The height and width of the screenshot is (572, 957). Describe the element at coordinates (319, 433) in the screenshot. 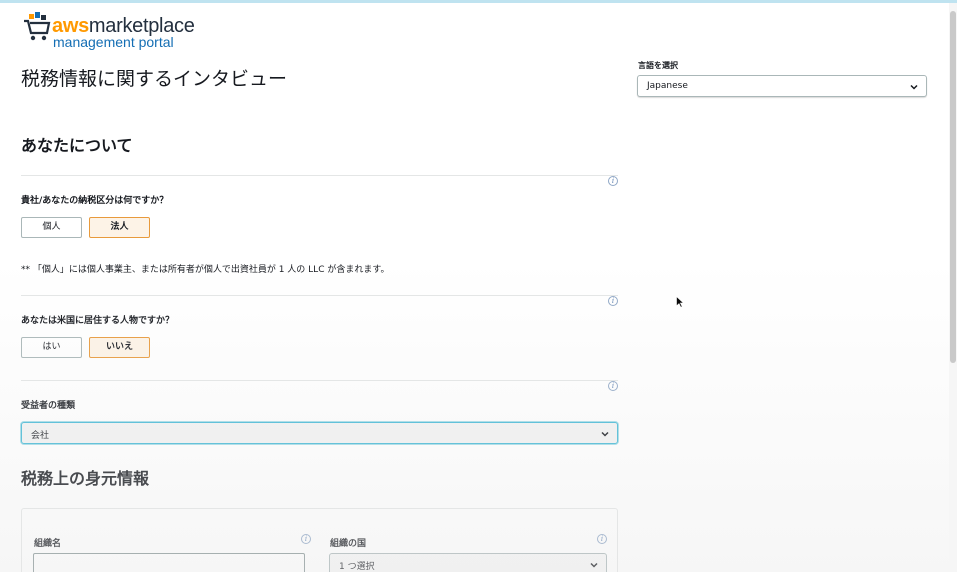

I see `payee-type-select: 会社` at that location.